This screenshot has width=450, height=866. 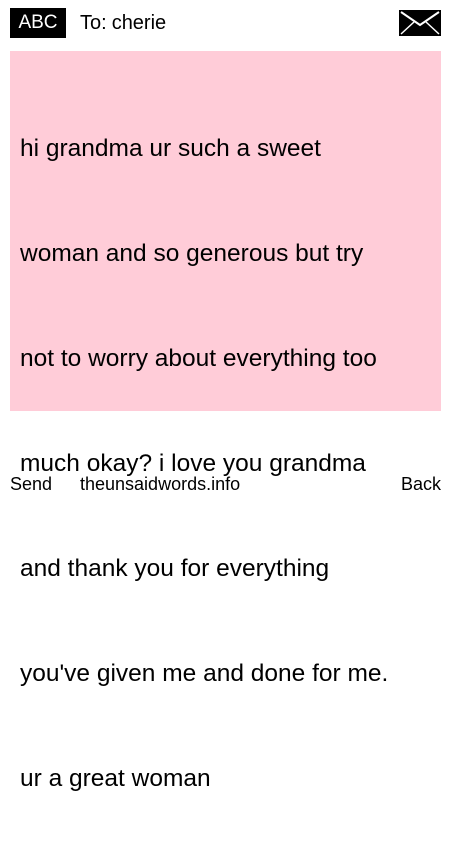 I want to click on message-line: hi grandma ur such a sweet, so click(x=170, y=148).